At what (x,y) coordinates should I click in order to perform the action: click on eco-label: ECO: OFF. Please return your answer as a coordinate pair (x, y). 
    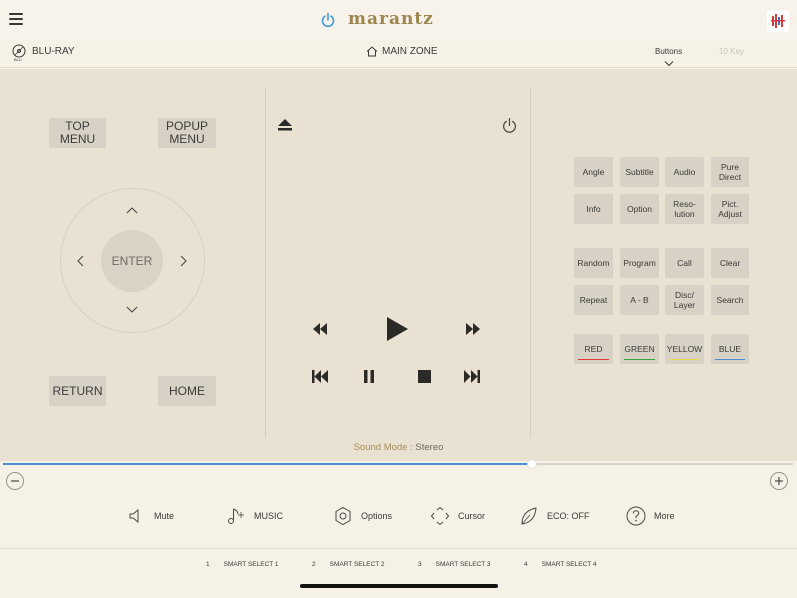
    Looking at the image, I should click on (568, 516).